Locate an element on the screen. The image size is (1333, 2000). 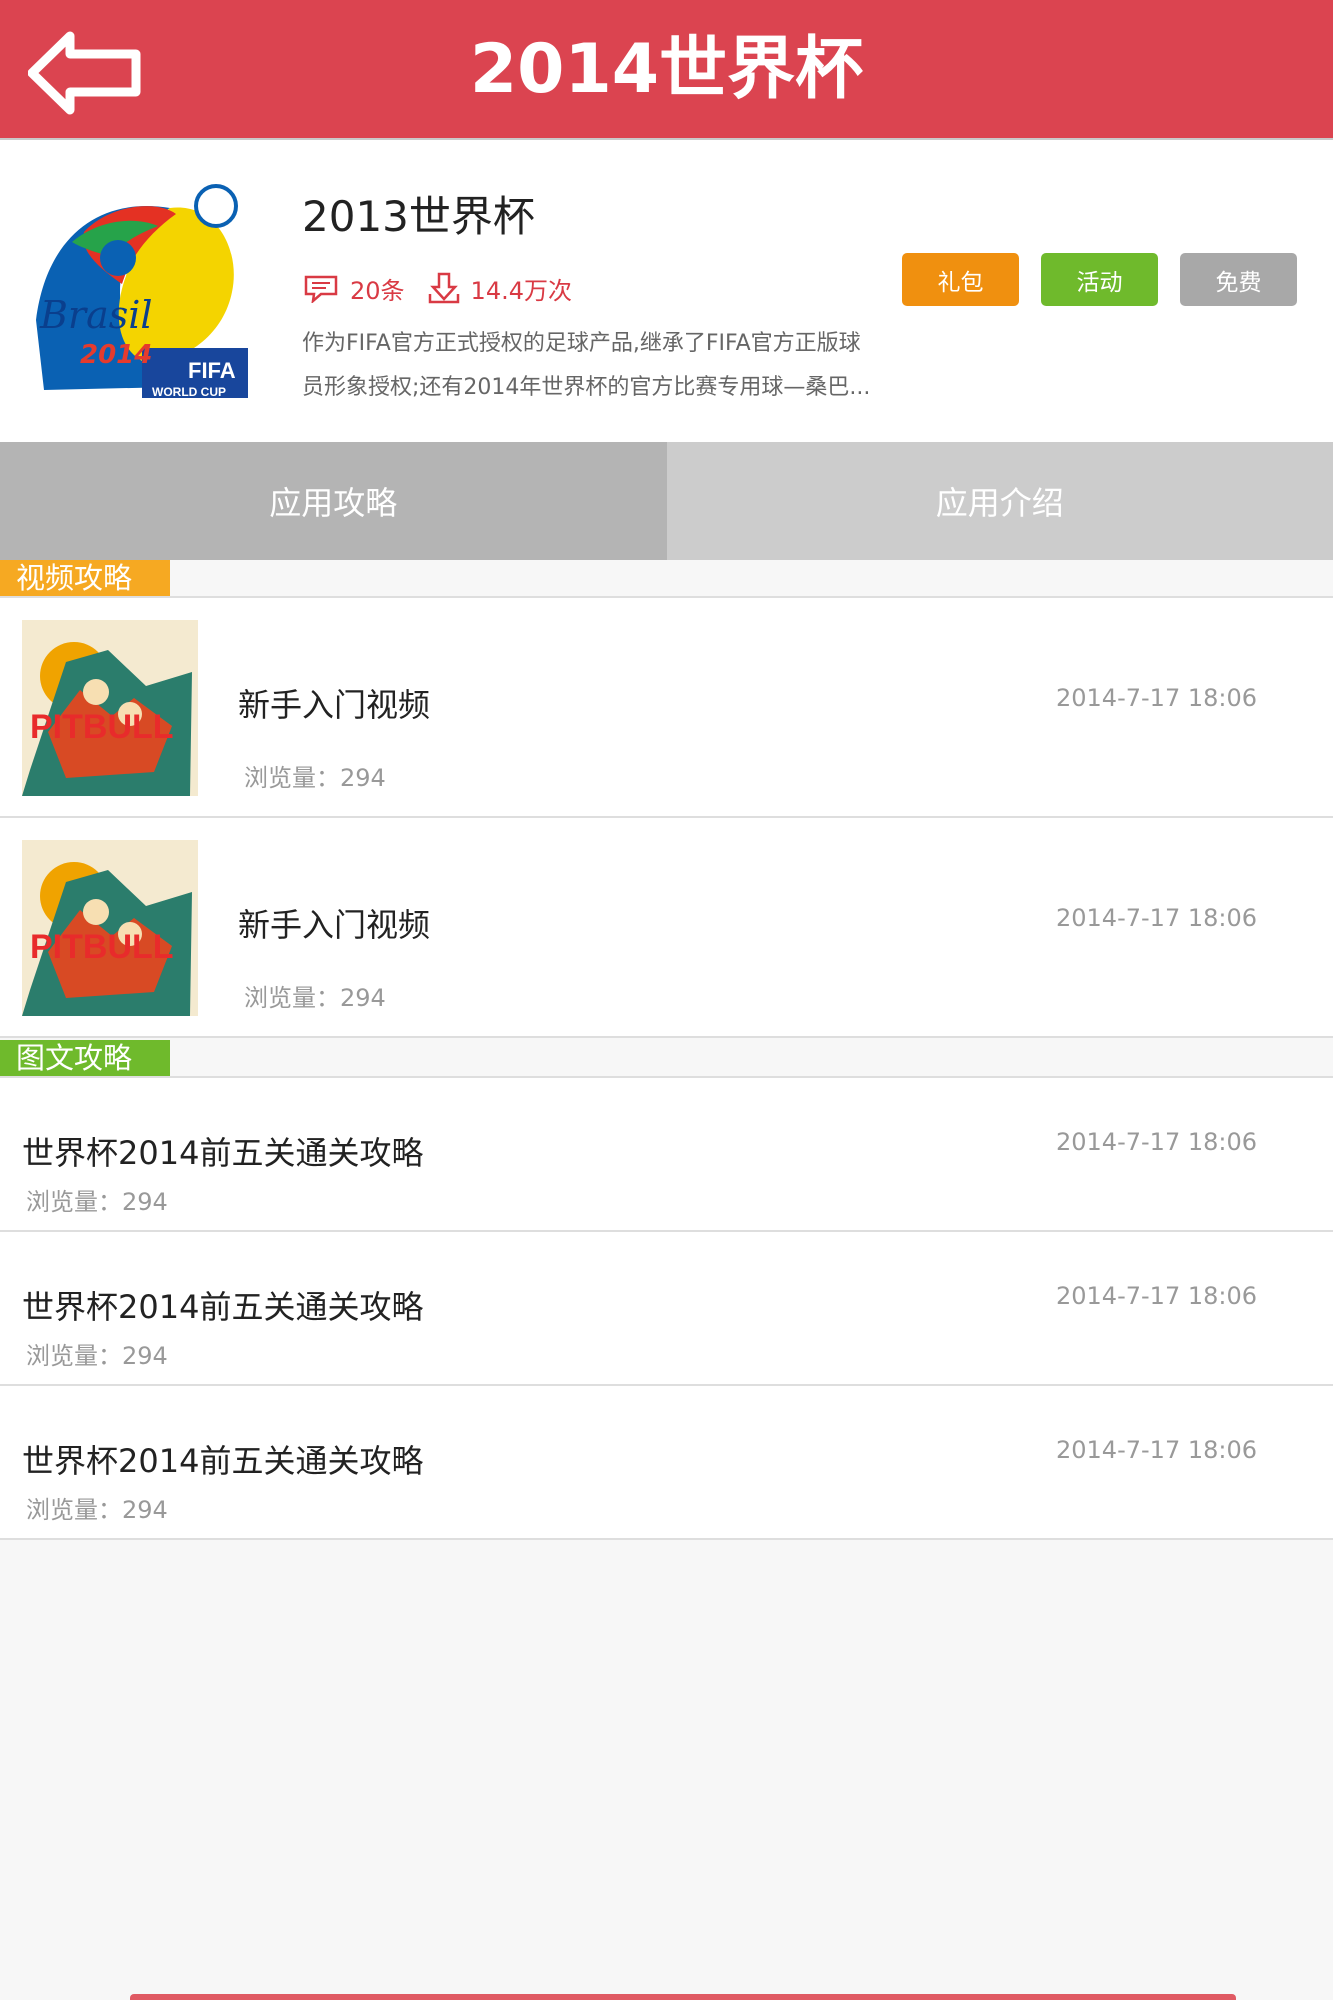
description-line: 作为FIFA官方正式授权的足球产品,继承了FIFA官方正版球 is located at coordinates (581, 343).